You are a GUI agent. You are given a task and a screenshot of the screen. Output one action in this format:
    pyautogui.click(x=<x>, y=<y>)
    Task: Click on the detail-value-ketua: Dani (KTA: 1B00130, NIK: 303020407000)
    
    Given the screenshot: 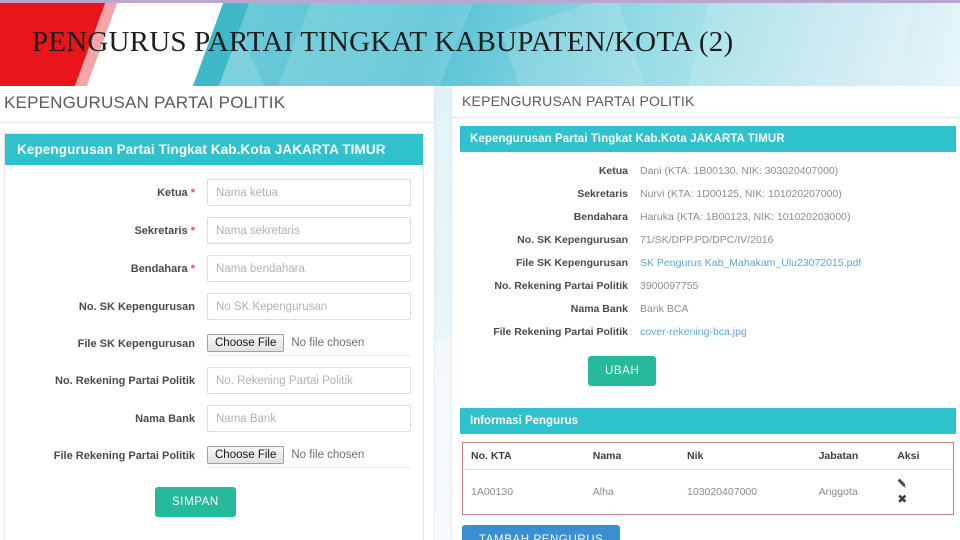 What is the action you would take?
    pyautogui.click(x=739, y=171)
    